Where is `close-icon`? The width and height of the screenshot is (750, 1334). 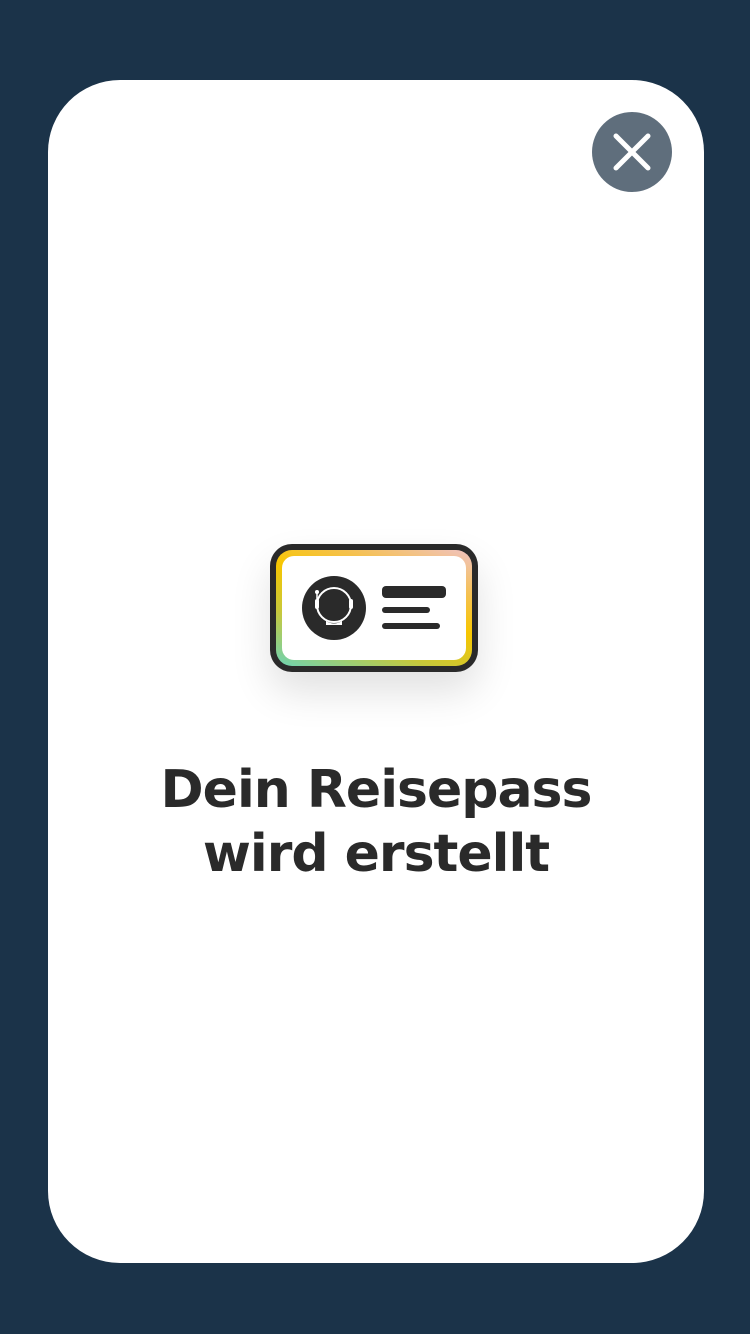
close-icon is located at coordinates (632, 152).